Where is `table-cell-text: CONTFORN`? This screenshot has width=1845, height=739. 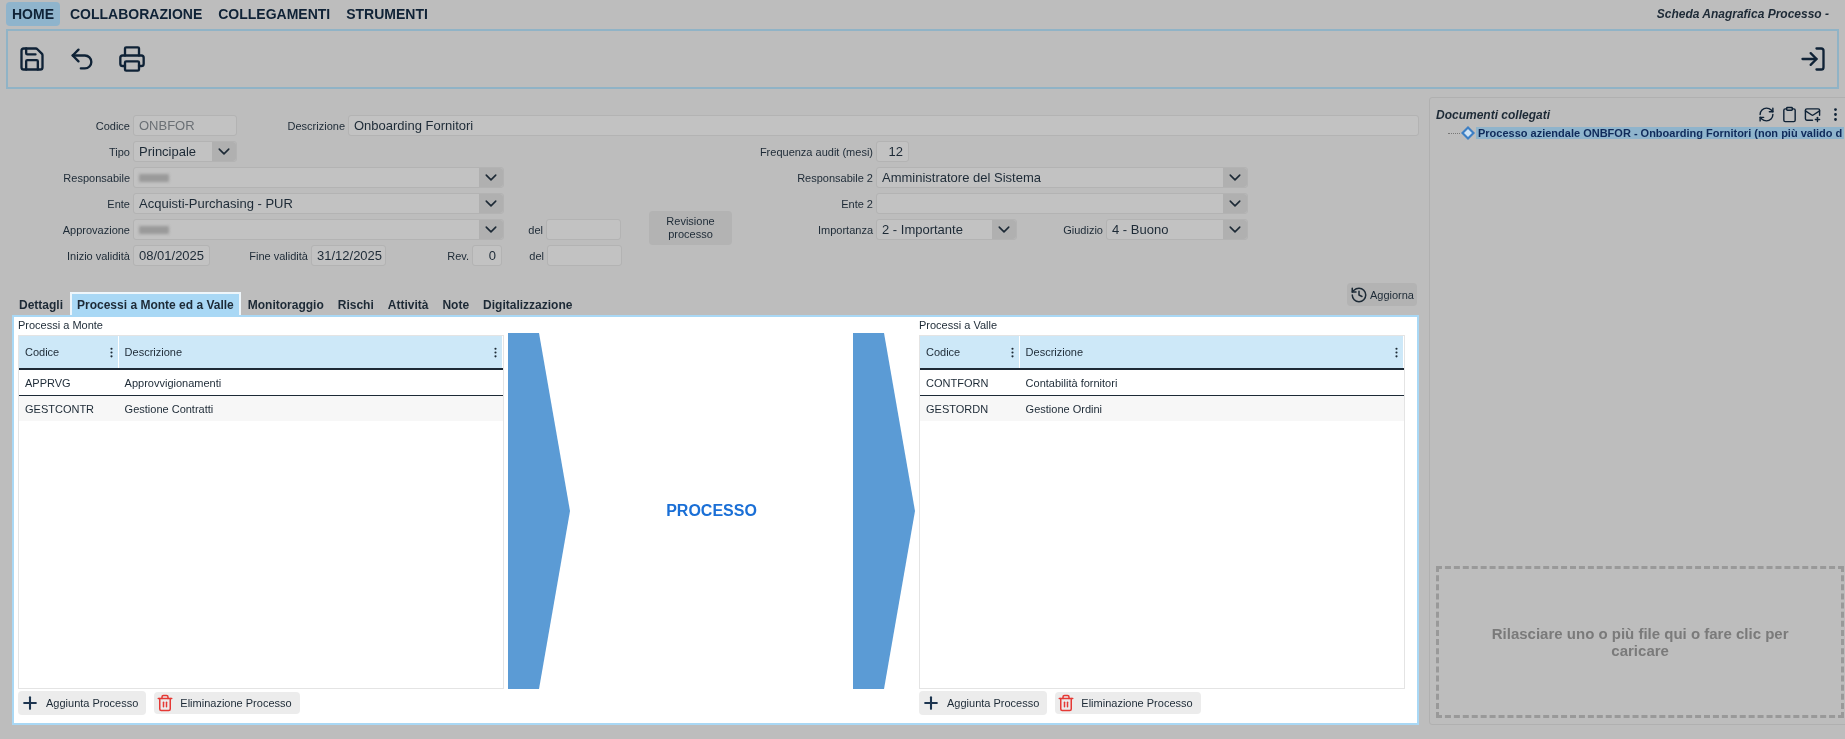
table-cell-text: CONTFORN is located at coordinates (957, 383).